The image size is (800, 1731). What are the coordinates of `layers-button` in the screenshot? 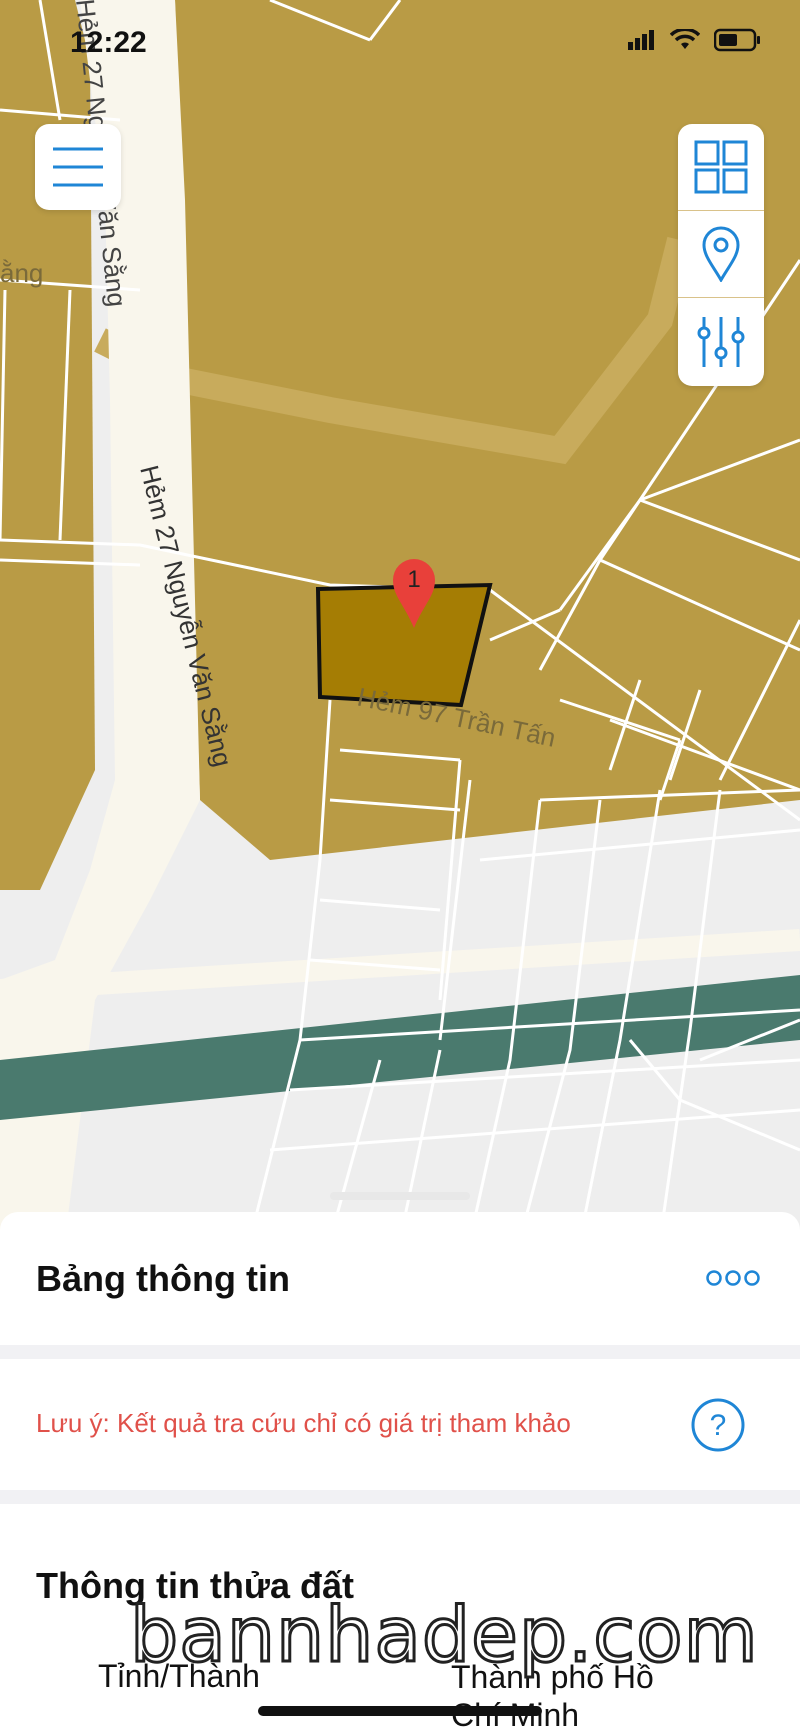 It's located at (721, 167).